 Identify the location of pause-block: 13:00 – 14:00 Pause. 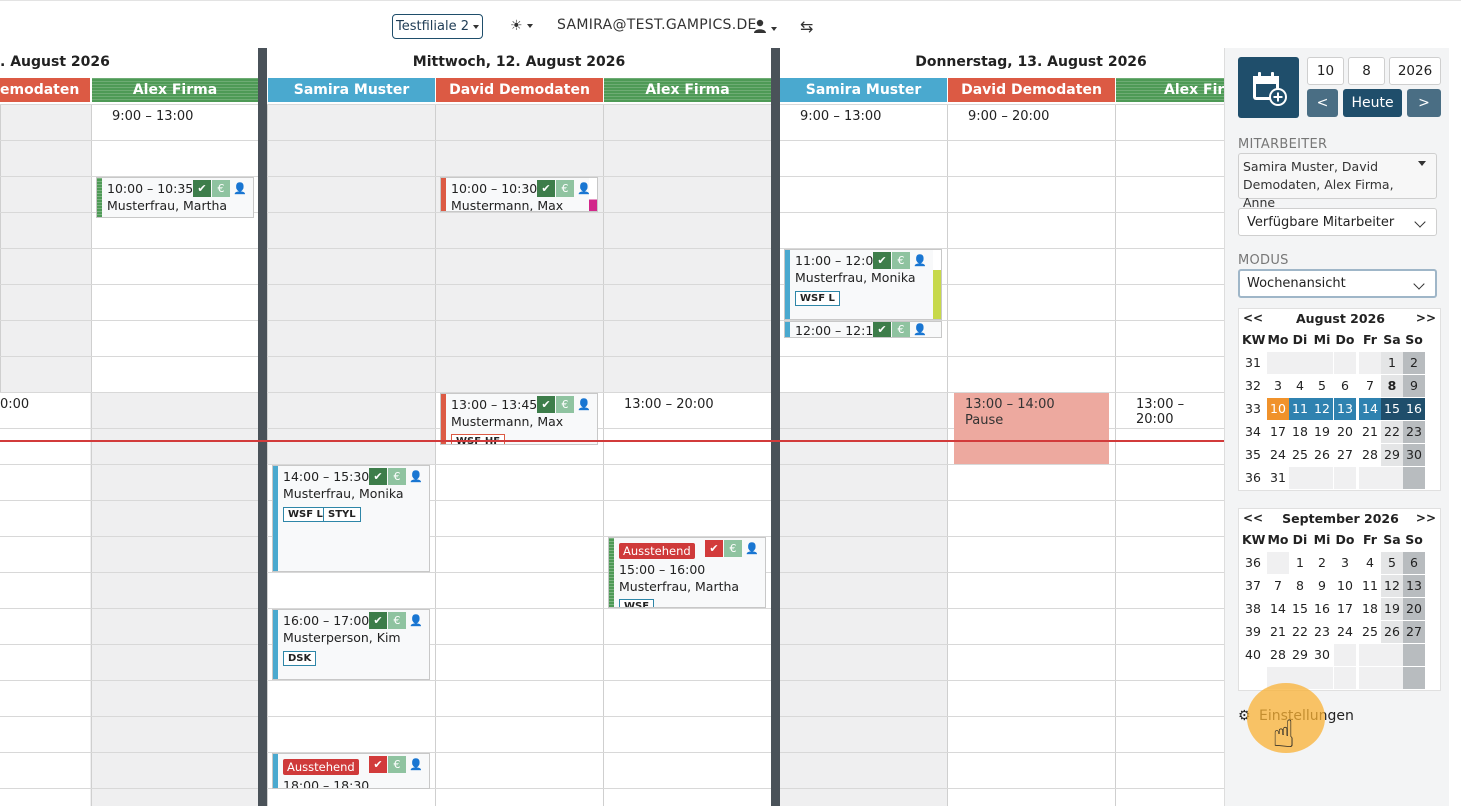
(1031, 428).